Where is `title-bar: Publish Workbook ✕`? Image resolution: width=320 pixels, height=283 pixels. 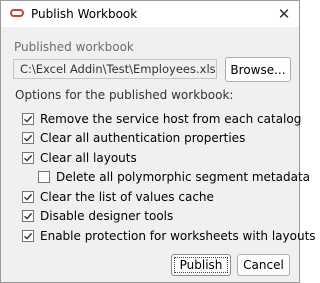 title-bar: Publish Workbook ✕ is located at coordinates (150, 14).